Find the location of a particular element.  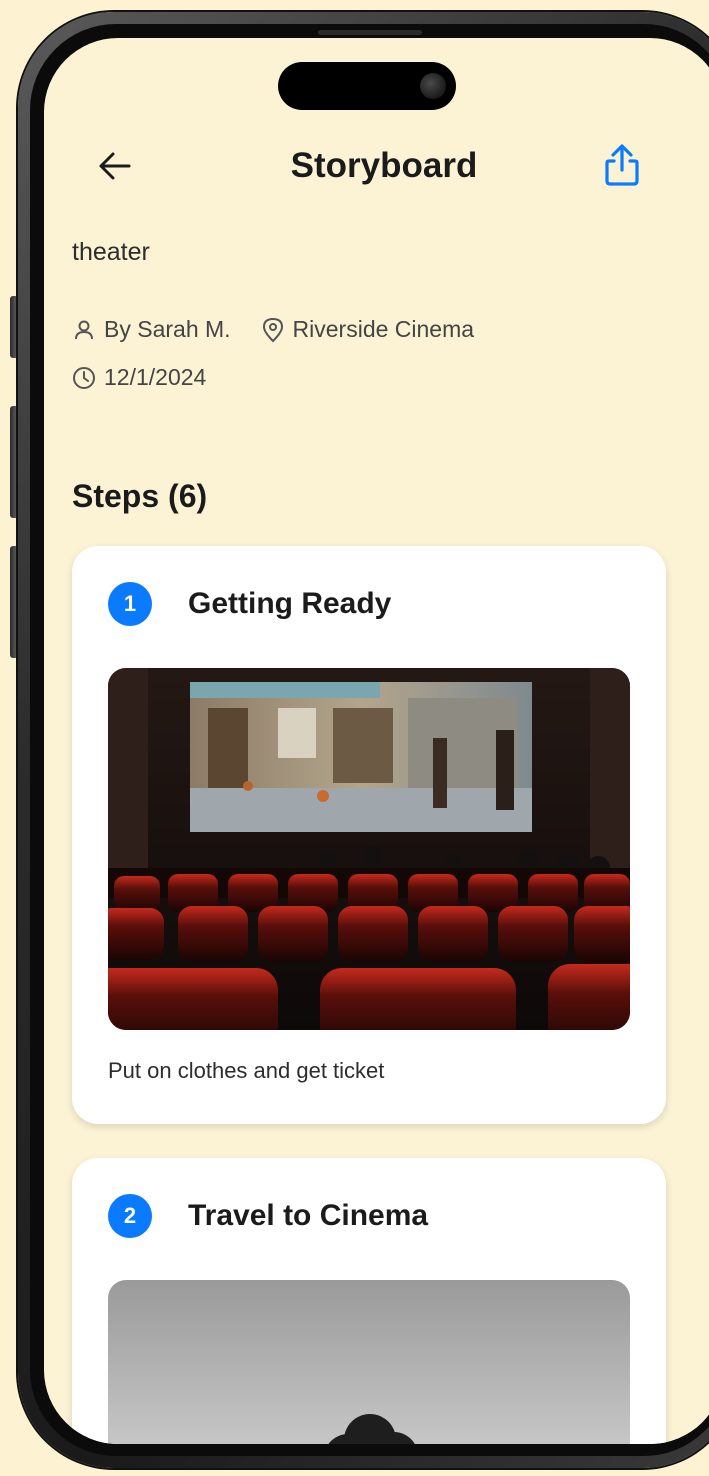

meta-row-date: 12/1/2024 is located at coordinates (154, 377).